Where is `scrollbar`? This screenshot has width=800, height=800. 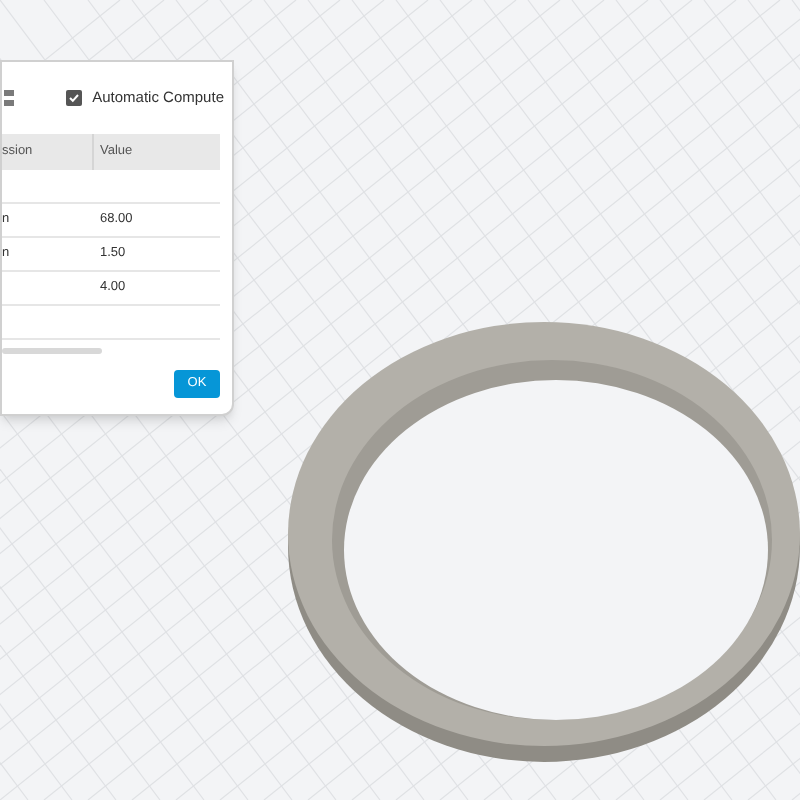
scrollbar is located at coordinates (52, 351).